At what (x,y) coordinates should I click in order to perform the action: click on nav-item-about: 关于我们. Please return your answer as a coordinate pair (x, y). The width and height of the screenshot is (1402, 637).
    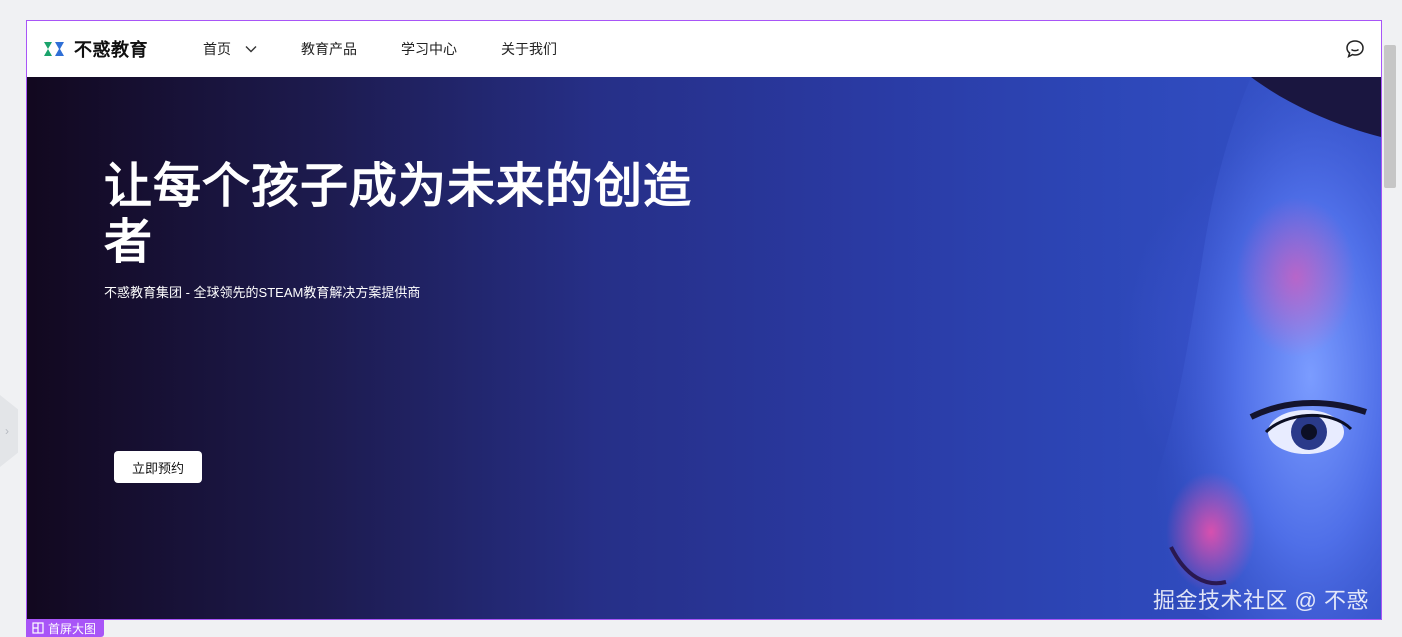
    Looking at the image, I should click on (529, 49).